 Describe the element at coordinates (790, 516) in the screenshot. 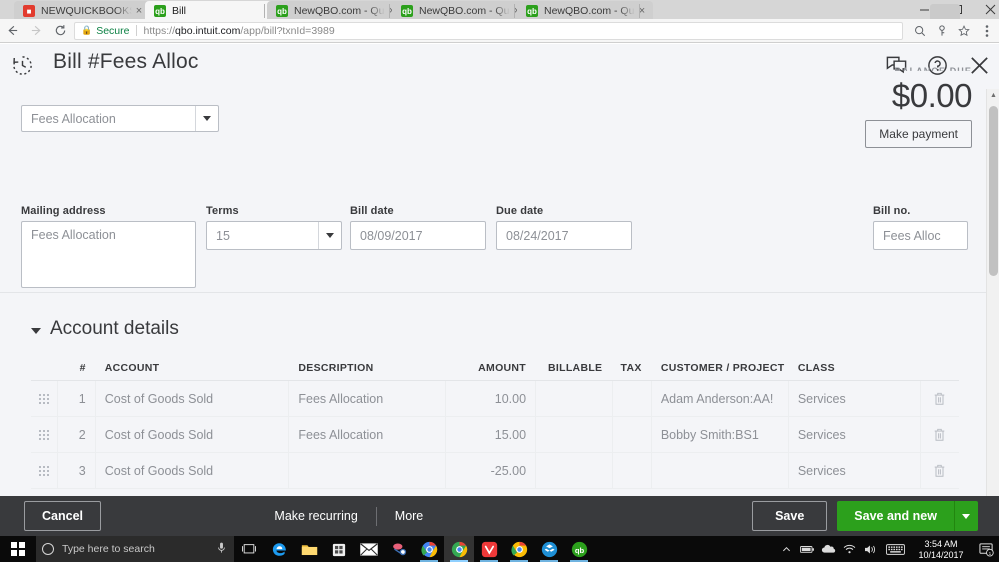

I see `save-button: Save` at that location.